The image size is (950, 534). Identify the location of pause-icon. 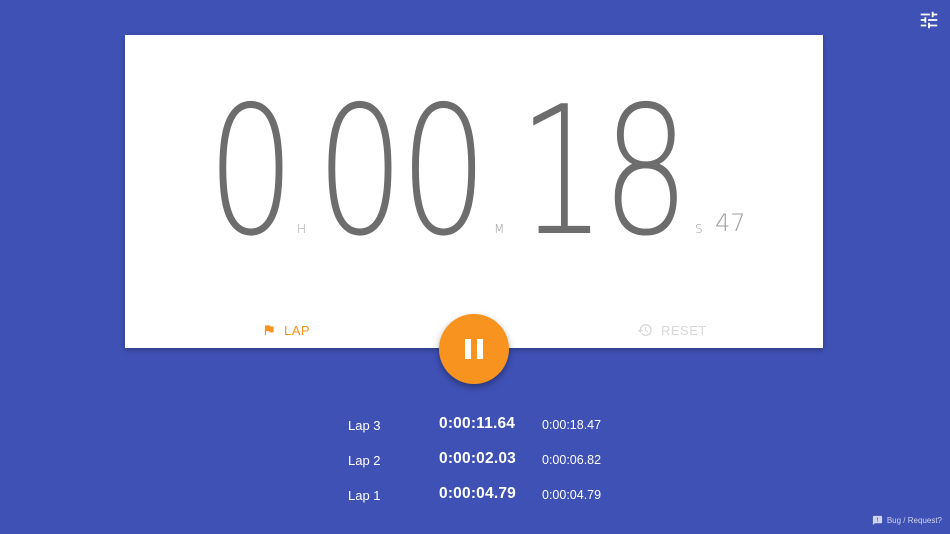
(474, 349).